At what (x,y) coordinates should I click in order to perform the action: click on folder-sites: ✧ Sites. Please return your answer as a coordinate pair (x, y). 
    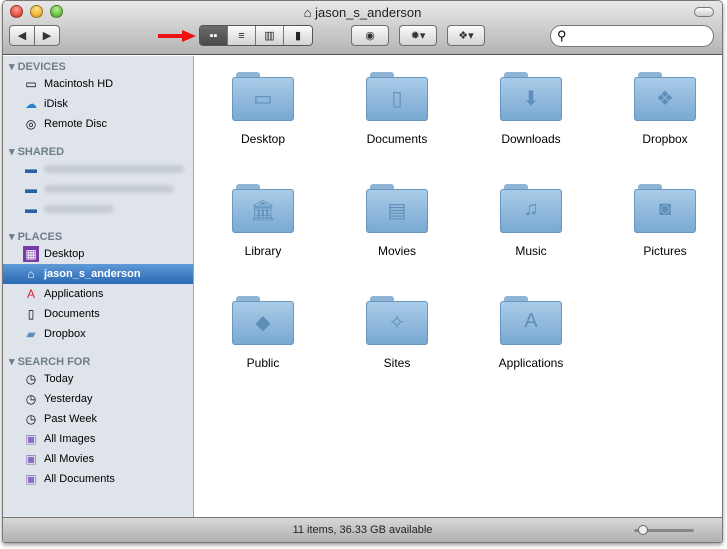
    Looking at the image, I should click on (397, 332).